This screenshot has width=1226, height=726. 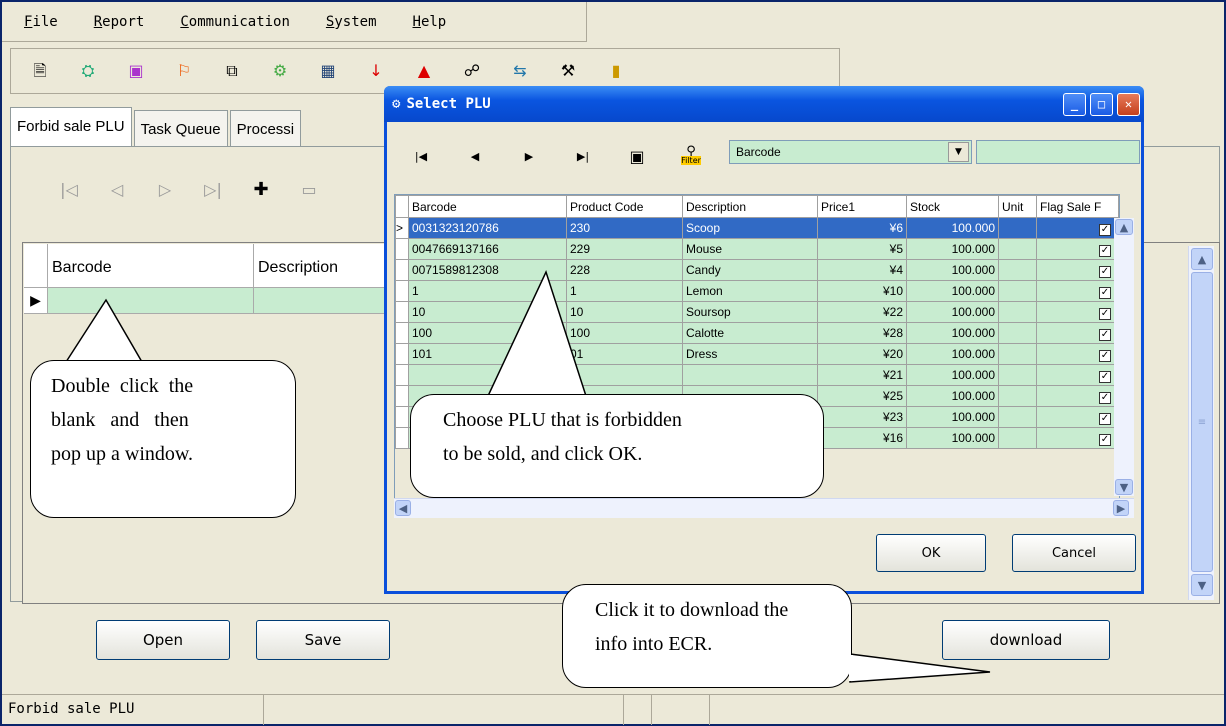 I want to click on table-row: 0047669137166 229 Mouse ¥5 100.000 ✓, so click(x=757, y=249).